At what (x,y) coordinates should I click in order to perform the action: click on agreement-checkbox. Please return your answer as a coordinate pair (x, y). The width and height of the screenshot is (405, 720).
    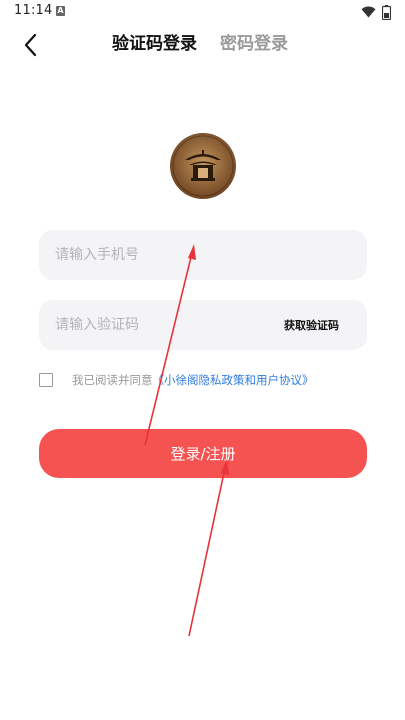
    Looking at the image, I should click on (46, 380).